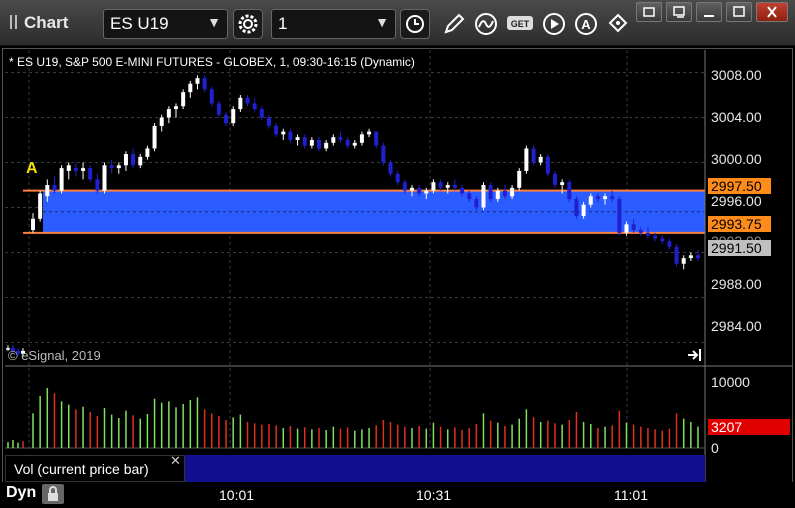 This screenshot has width=795, height=508. Describe the element at coordinates (32, 168) in the screenshot. I see `chart-marker-a: A` at that location.